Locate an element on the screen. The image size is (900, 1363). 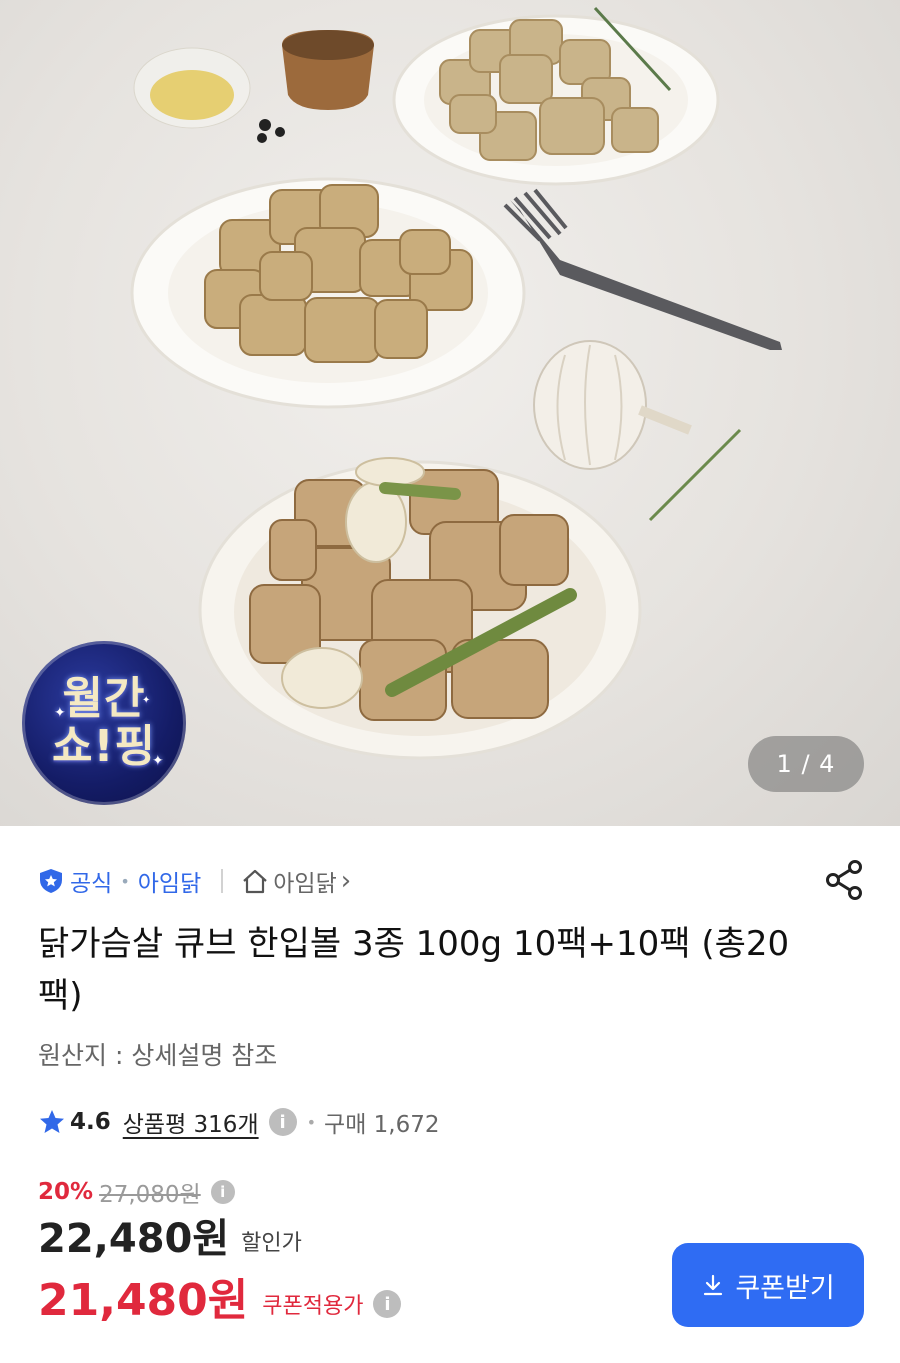
chevron-right-icon: › is located at coordinates (346, 881).